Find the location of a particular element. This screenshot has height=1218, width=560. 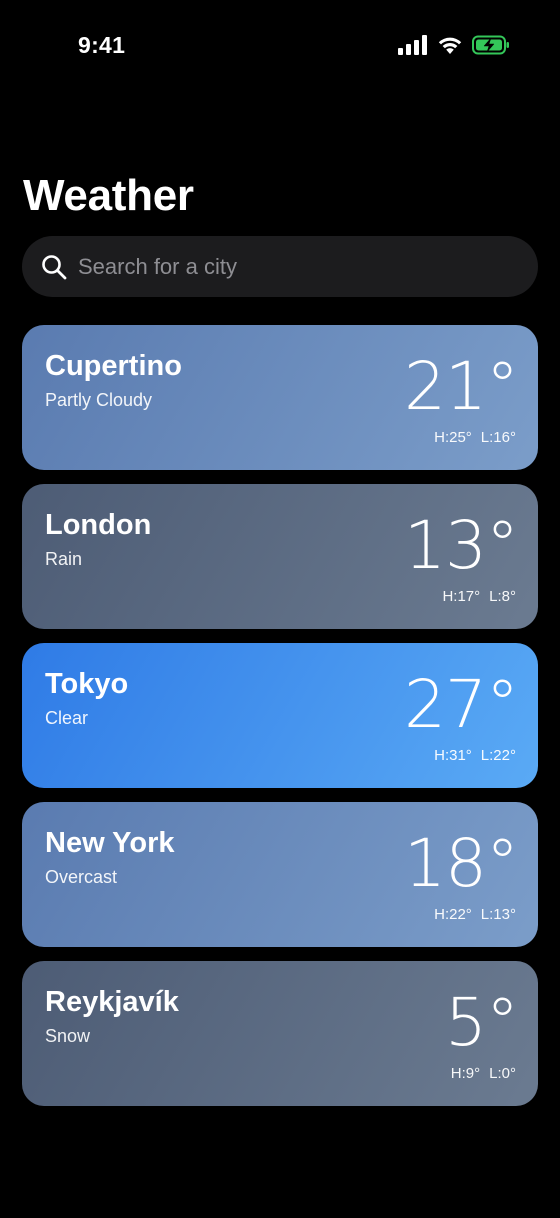

page-title: Weather is located at coordinates (108, 195).